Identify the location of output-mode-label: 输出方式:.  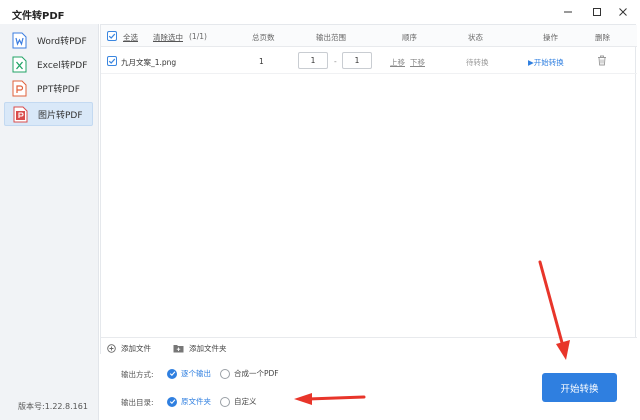
(137, 374).